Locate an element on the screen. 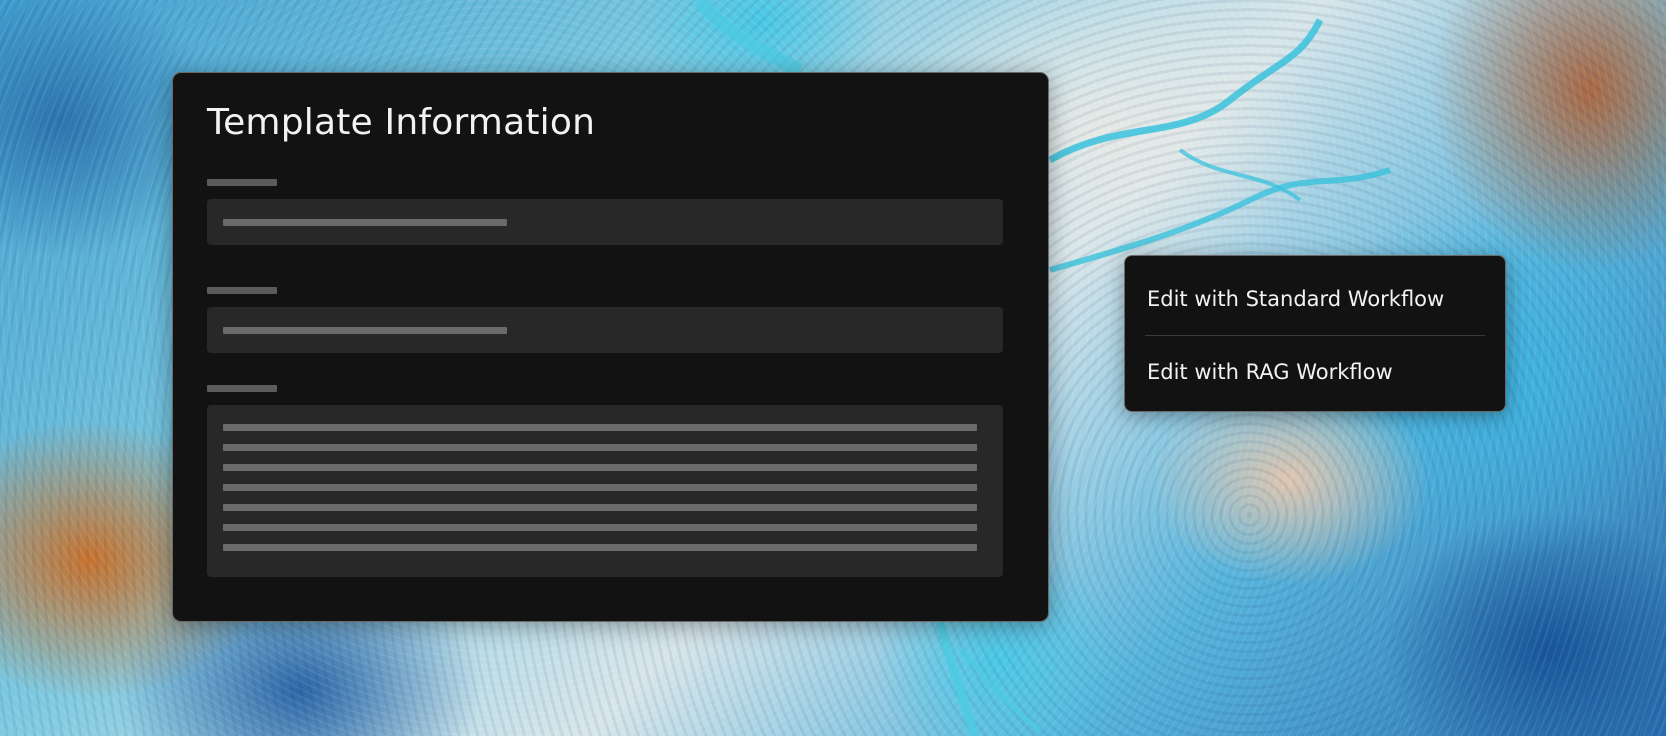 This screenshot has height=736, width=1666. template-name-field is located at coordinates (605, 222).